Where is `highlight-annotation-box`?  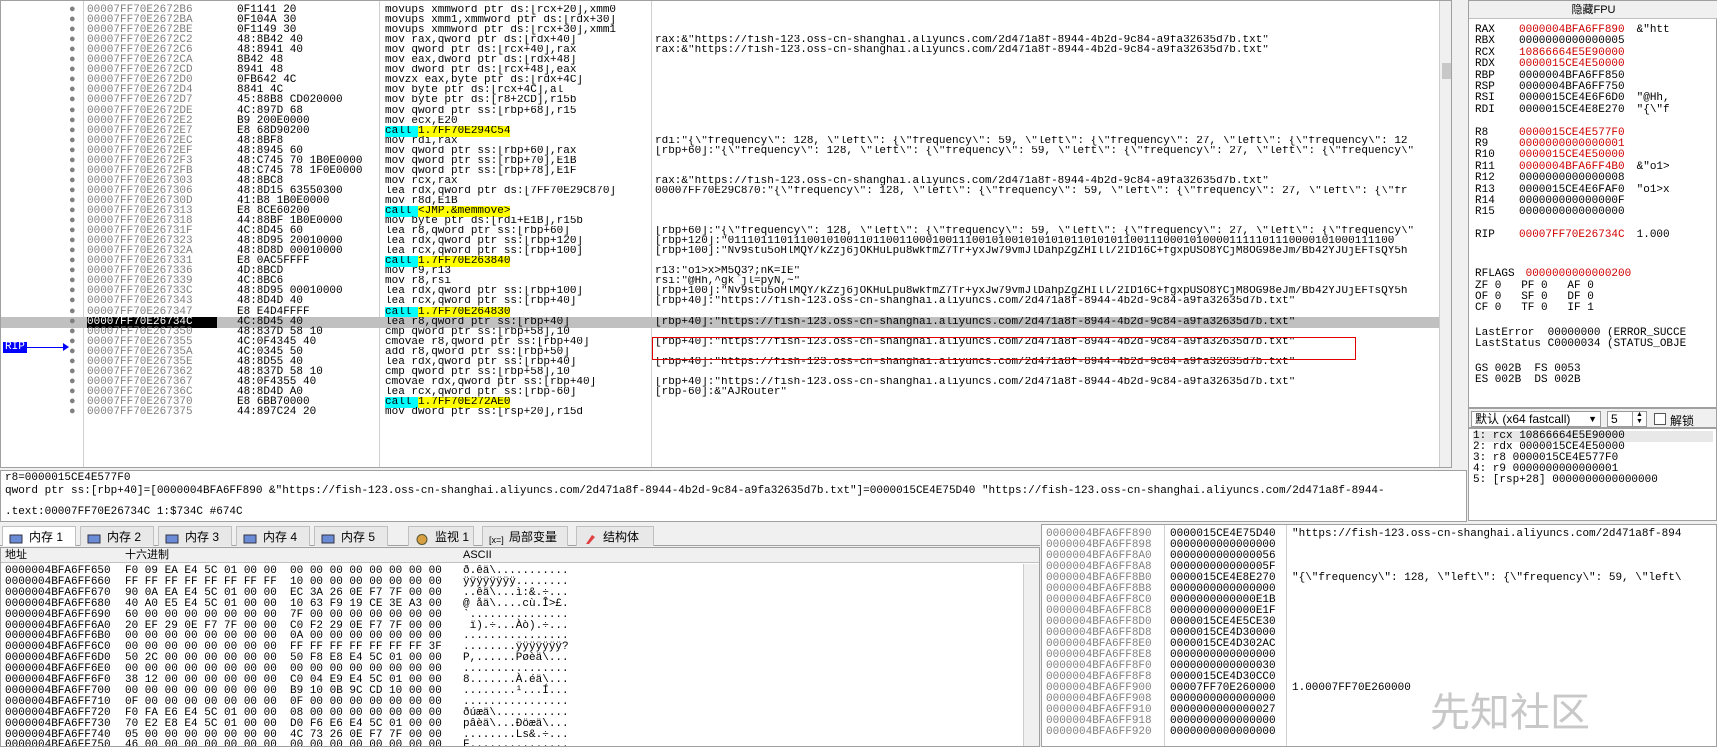
highlight-annotation-box is located at coordinates (1004, 348).